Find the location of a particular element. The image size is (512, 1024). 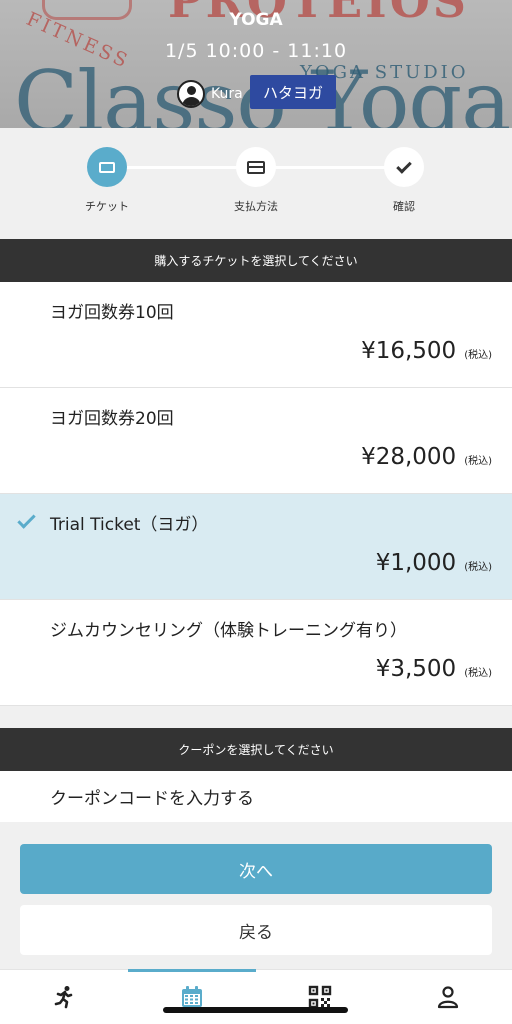

step-ticket-circle is located at coordinates (107, 167).